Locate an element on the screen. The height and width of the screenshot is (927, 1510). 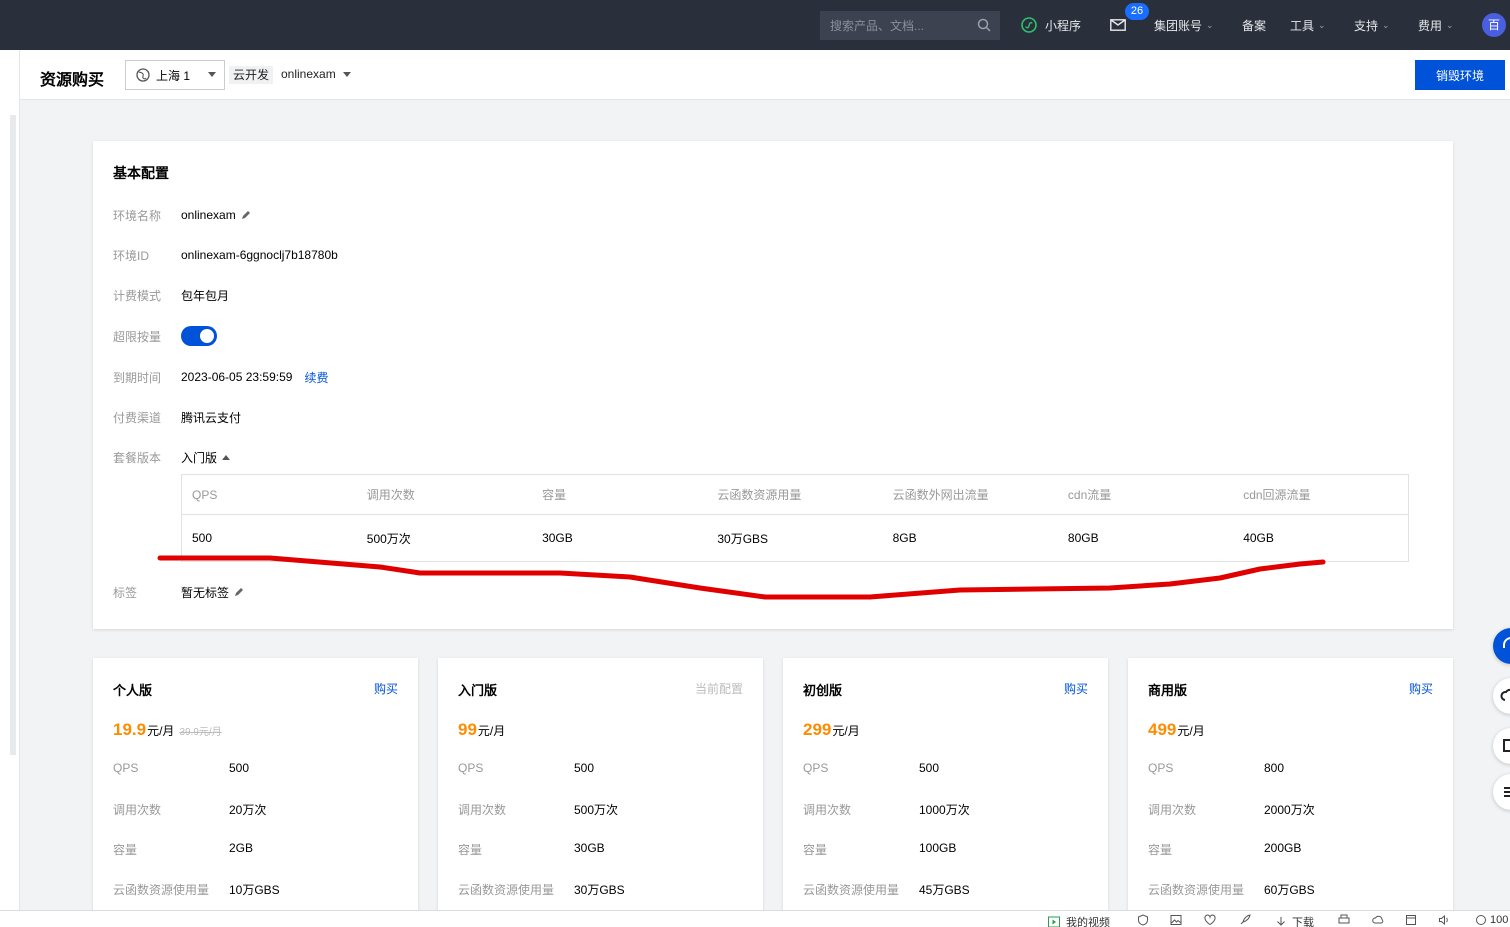
spec-label: 容量 is located at coordinates (815, 850).